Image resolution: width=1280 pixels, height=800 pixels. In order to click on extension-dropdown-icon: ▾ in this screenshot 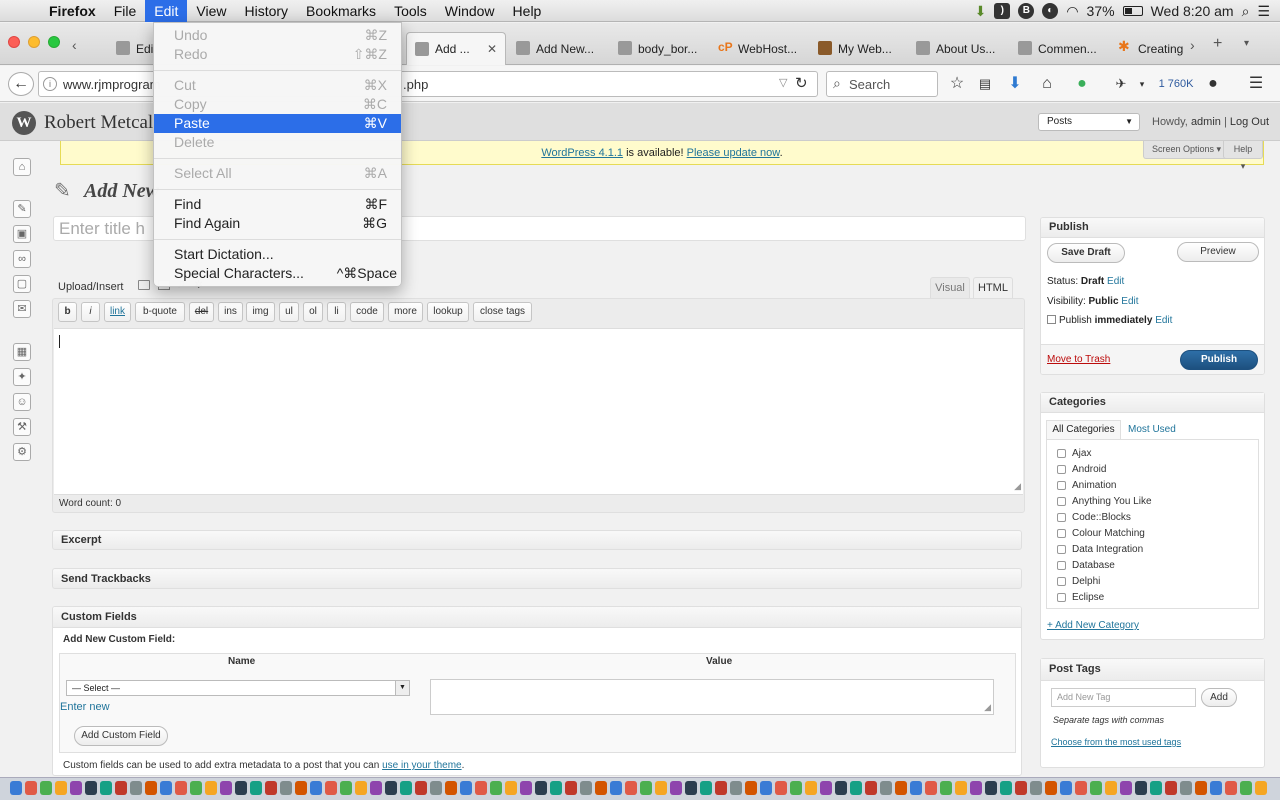, I will do `click(1142, 84)`.